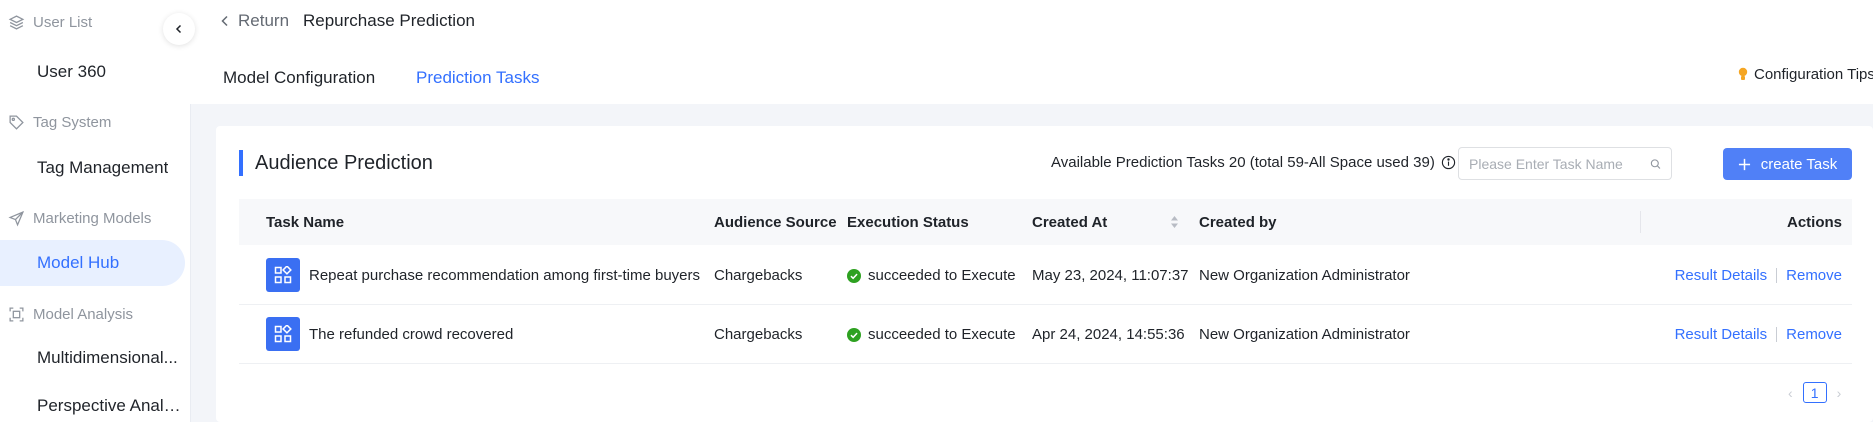 This screenshot has height=422, width=1873. I want to click on task-search-input, so click(1559, 163).